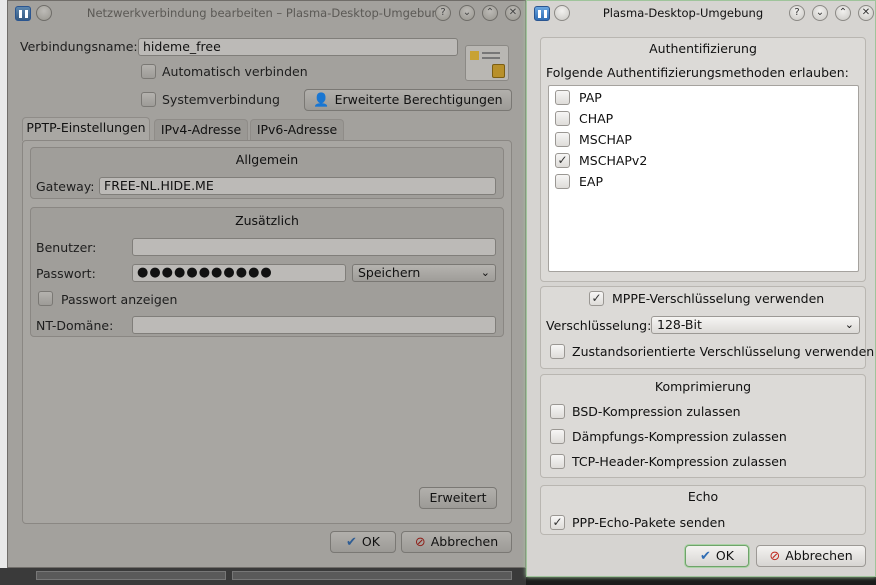 The width and height of the screenshot is (876, 585). Describe the element at coordinates (498, 71) in the screenshot. I see `lock-icon` at that location.